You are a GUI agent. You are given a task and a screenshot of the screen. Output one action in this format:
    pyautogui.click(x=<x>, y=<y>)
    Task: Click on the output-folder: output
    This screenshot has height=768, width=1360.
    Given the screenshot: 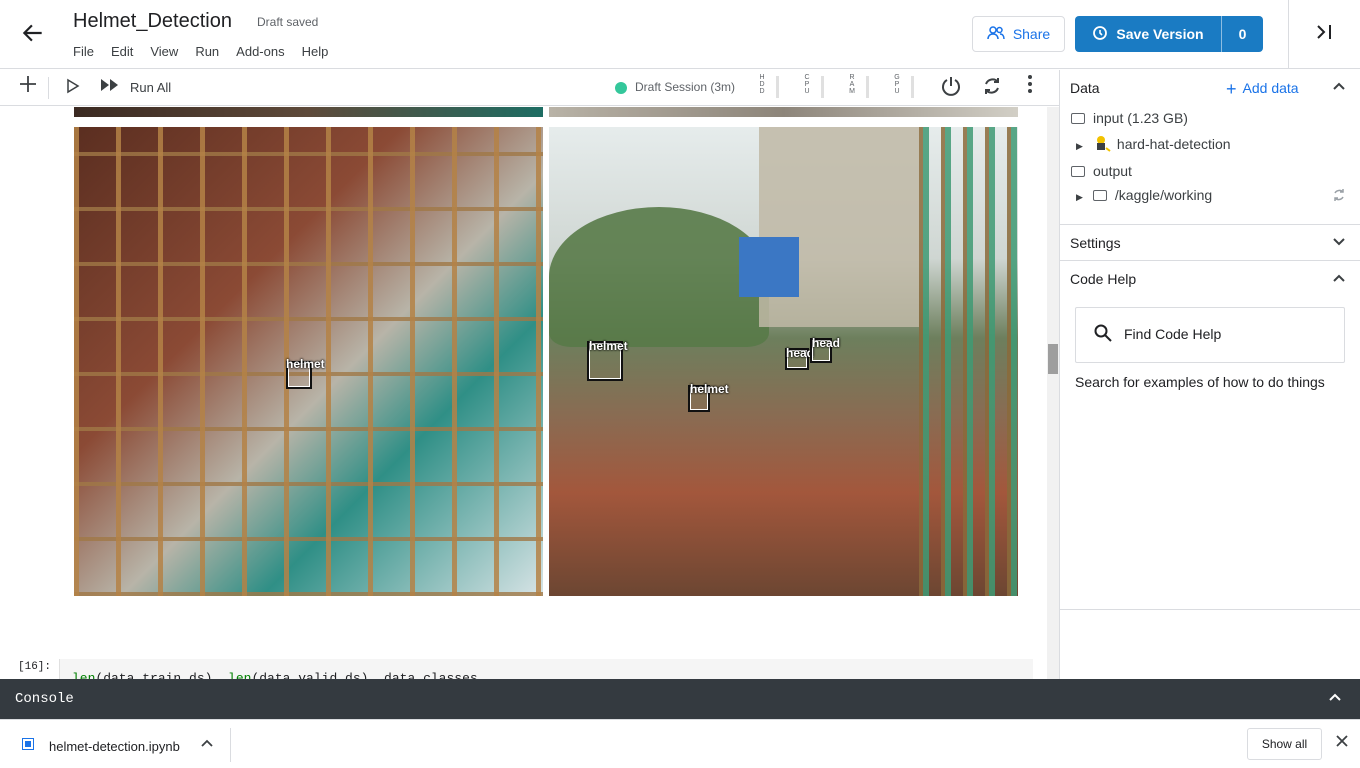 What is the action you would take?
    pyautogui.click(x=1101, y=171)
    